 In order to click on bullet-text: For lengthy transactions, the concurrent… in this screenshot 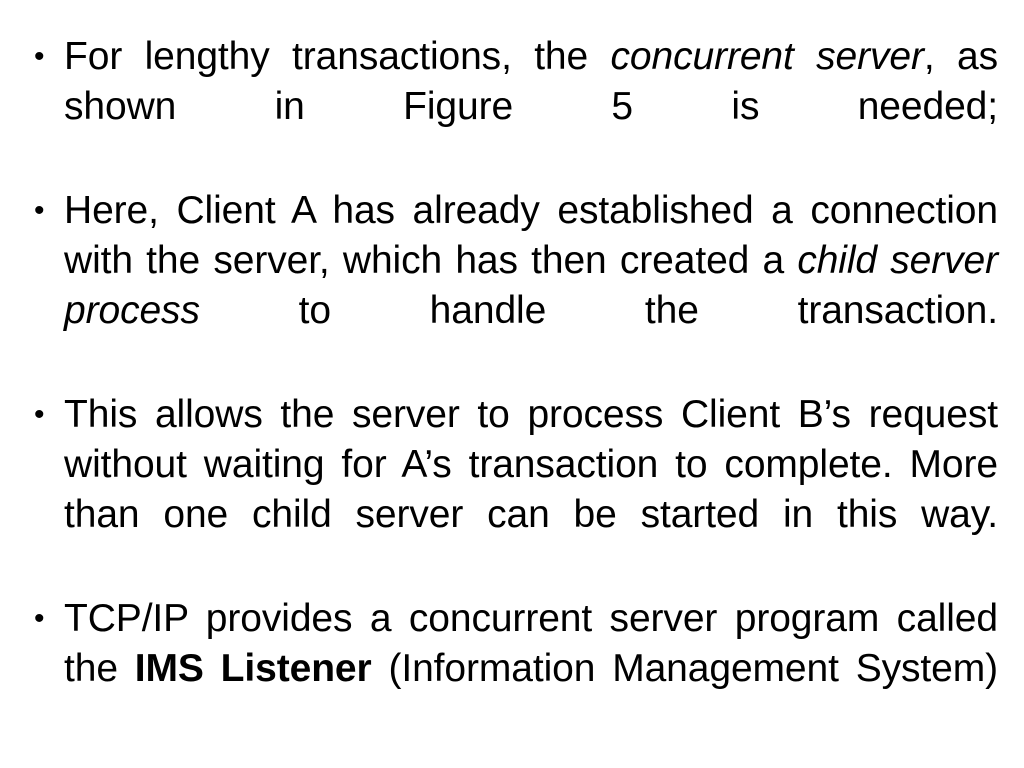, I will do `click(531, 81)`.